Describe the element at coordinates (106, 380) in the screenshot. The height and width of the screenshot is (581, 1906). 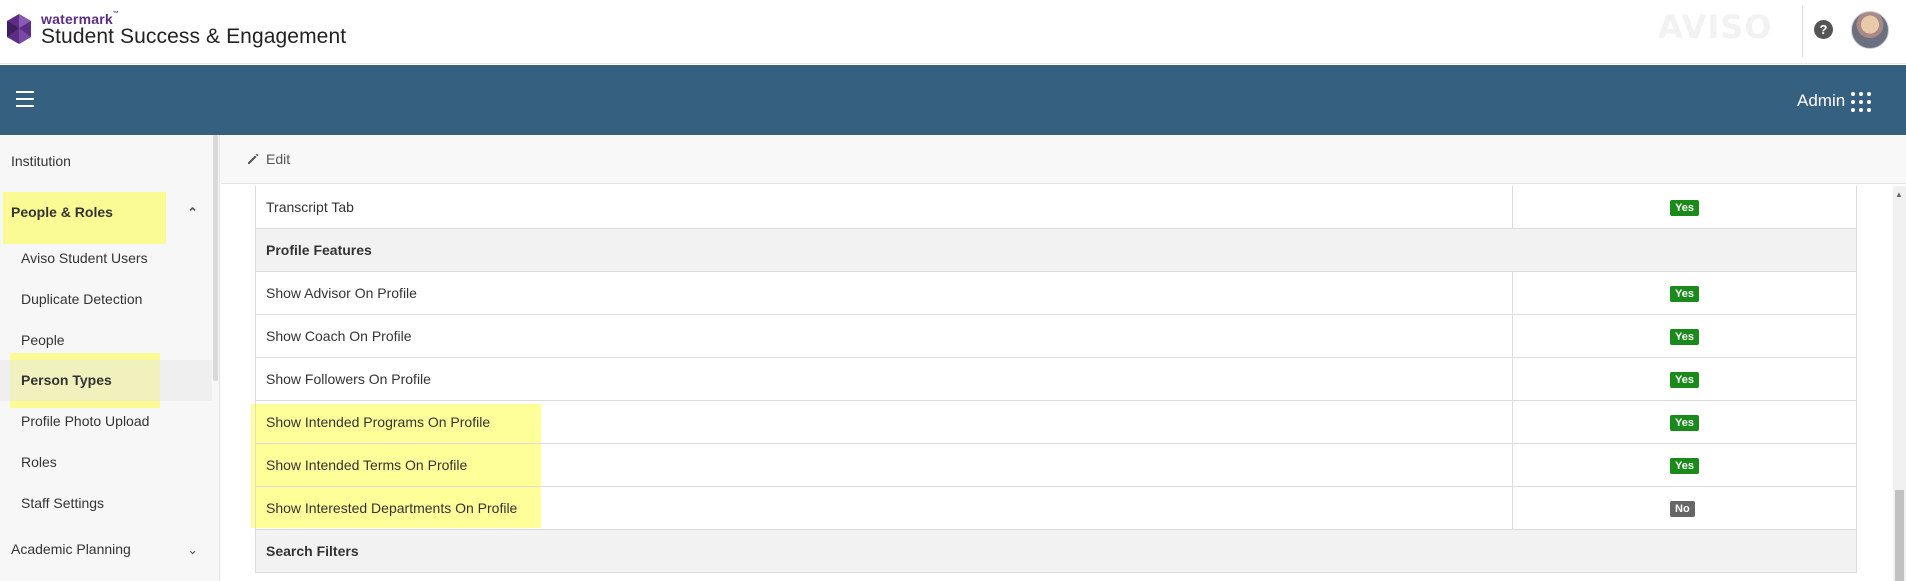
I see `sidebar-item-person-types: Person Types` at that location.